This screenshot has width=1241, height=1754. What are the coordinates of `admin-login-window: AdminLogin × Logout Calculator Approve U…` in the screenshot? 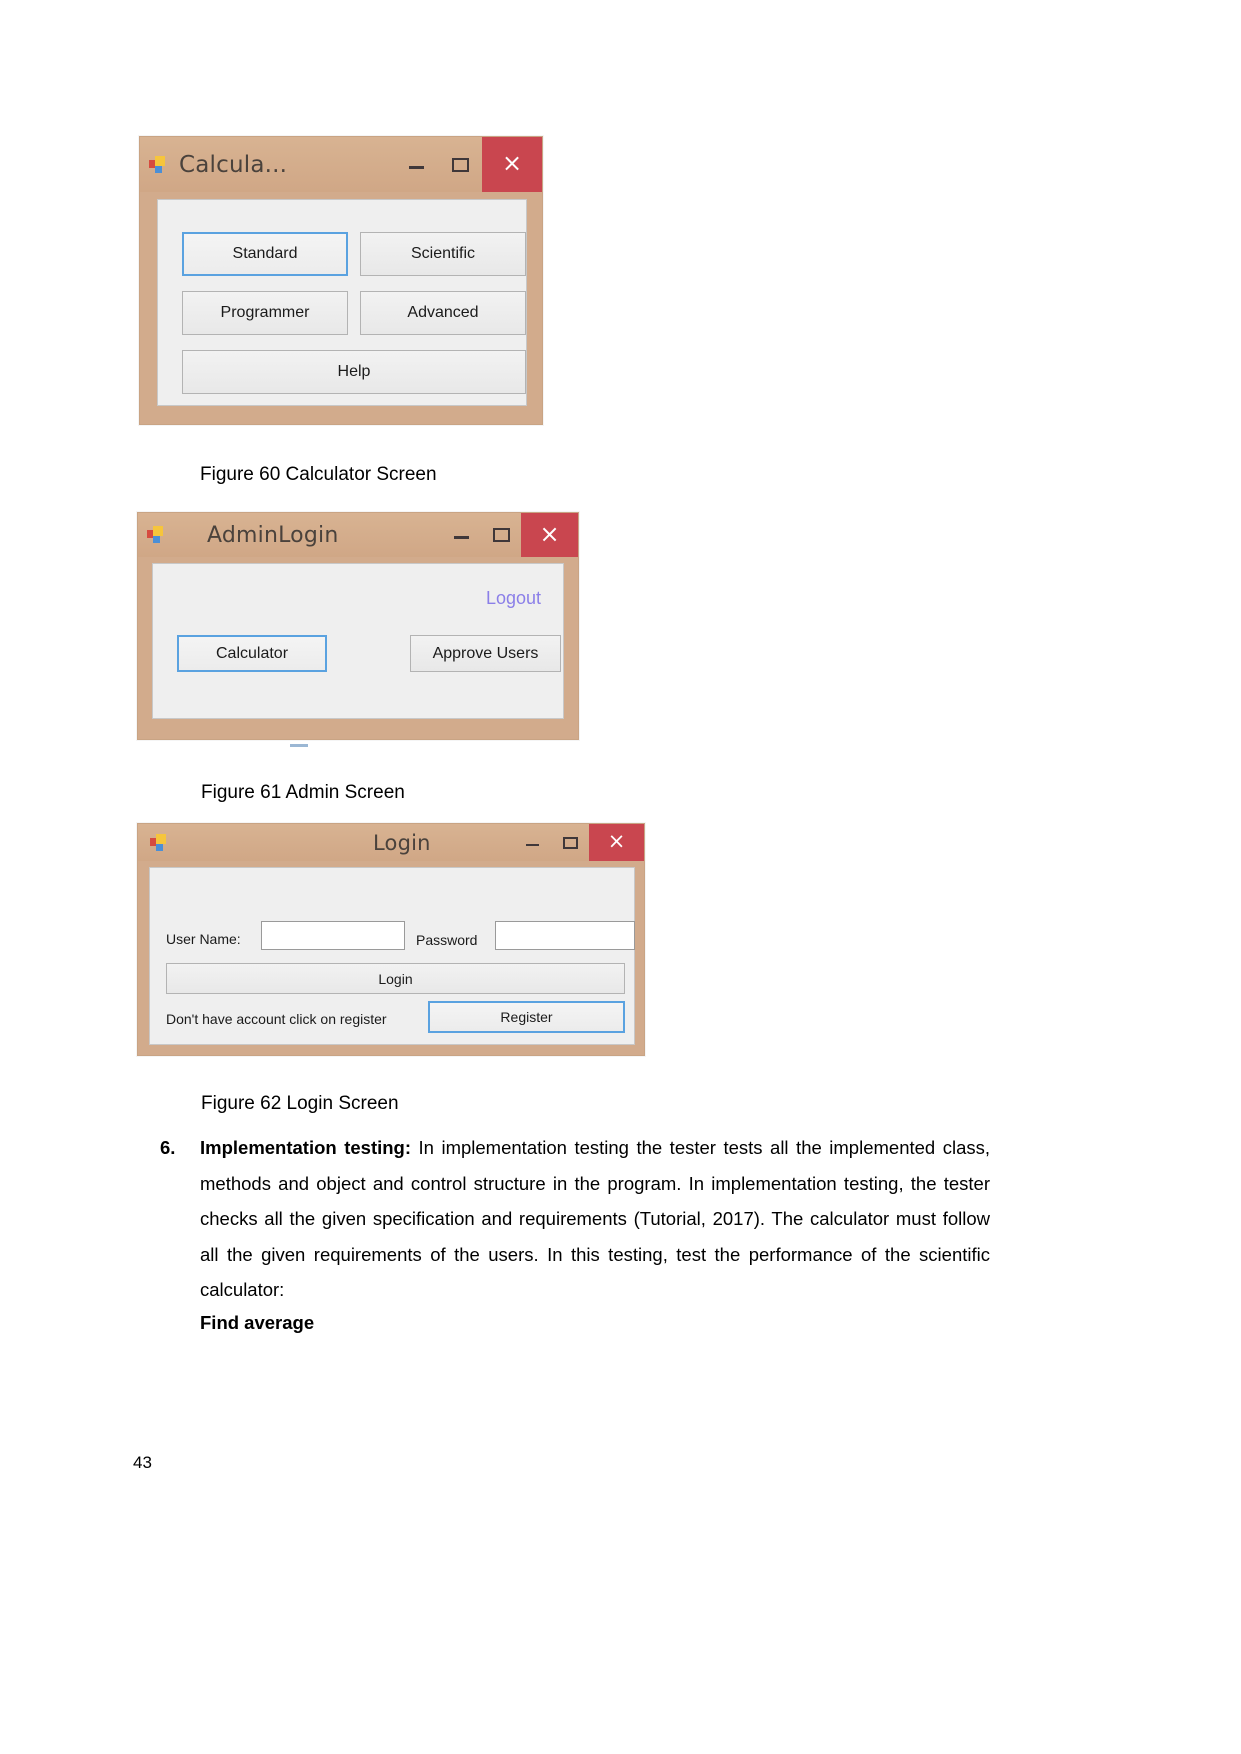 It's located at (358, 629).